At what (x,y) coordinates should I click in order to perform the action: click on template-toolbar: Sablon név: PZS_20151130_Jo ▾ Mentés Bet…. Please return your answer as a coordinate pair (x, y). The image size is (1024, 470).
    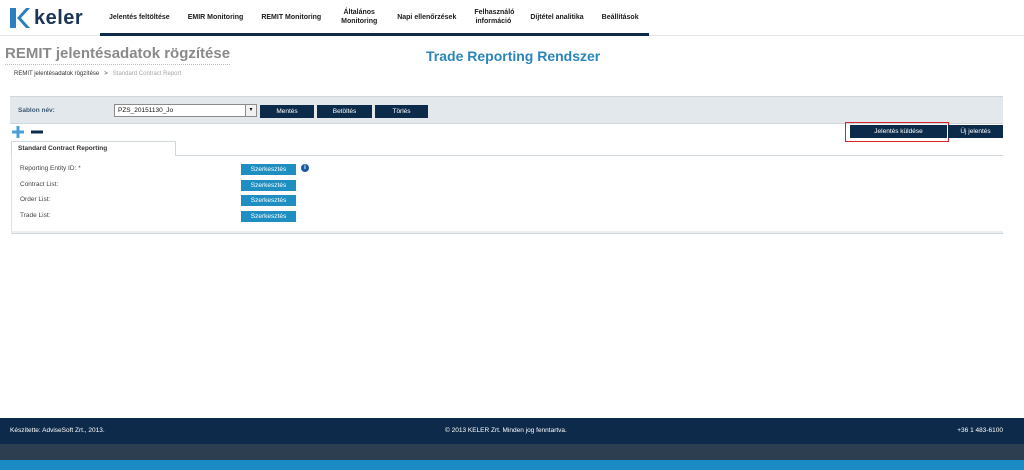
    Looking at the image, I should click on (506, 110).